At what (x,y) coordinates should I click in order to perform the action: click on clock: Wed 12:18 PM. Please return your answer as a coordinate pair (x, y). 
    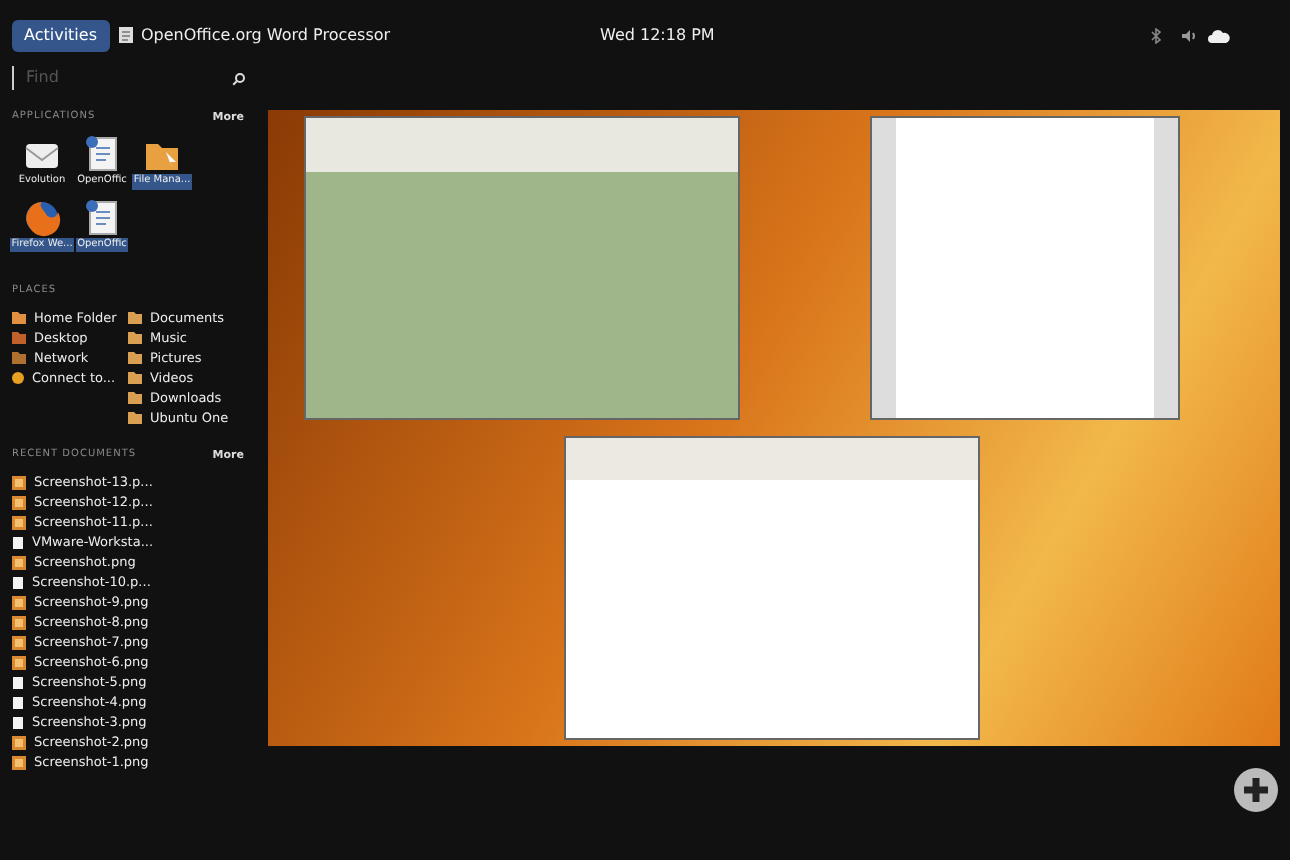
    Looking at the image, I should click on (657, 35).